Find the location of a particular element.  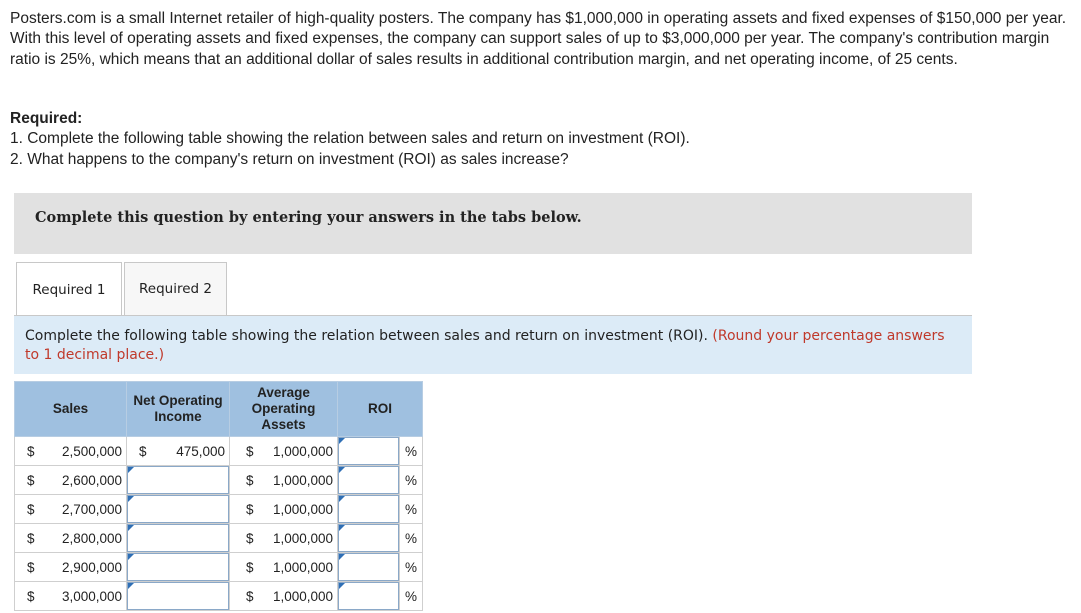

sales-value: $2,800,000 is located at coordinates (70, 538).